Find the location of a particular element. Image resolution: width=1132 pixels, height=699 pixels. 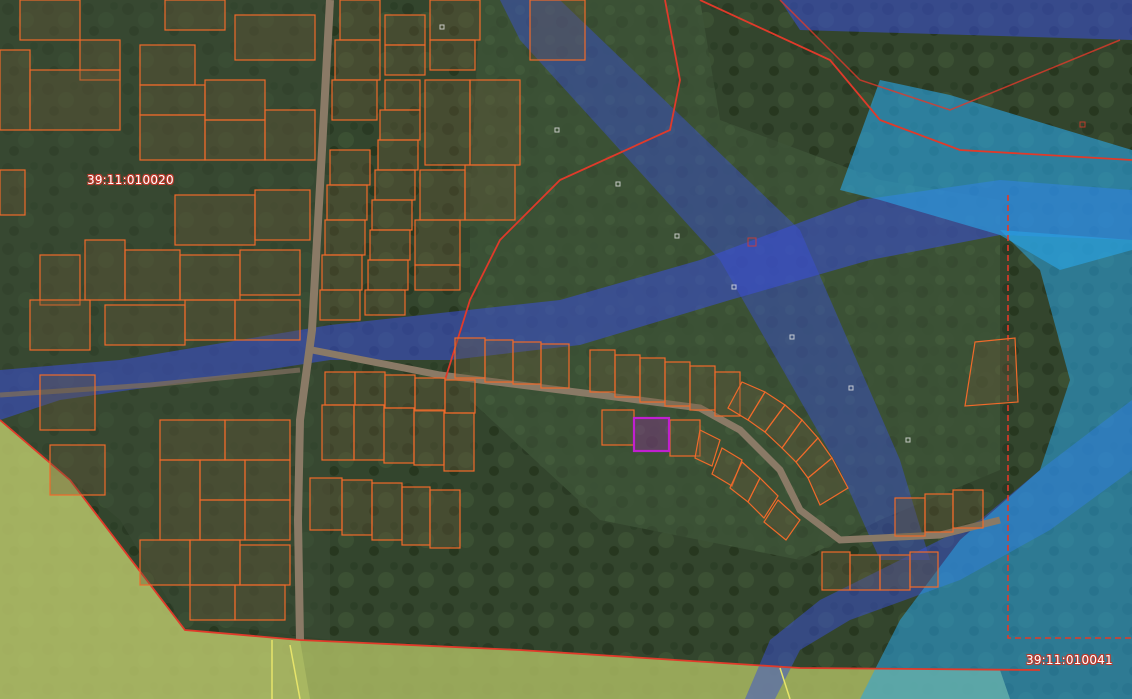

cadastral-block-label-west: 39:11:010020 is located at coordinates (130, 180).